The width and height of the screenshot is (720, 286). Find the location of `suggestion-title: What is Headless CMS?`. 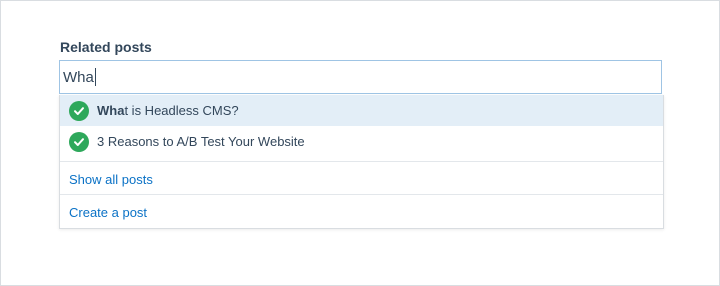

suggestion-title: What is Headless CMS? is located at coordinates (168, 110).